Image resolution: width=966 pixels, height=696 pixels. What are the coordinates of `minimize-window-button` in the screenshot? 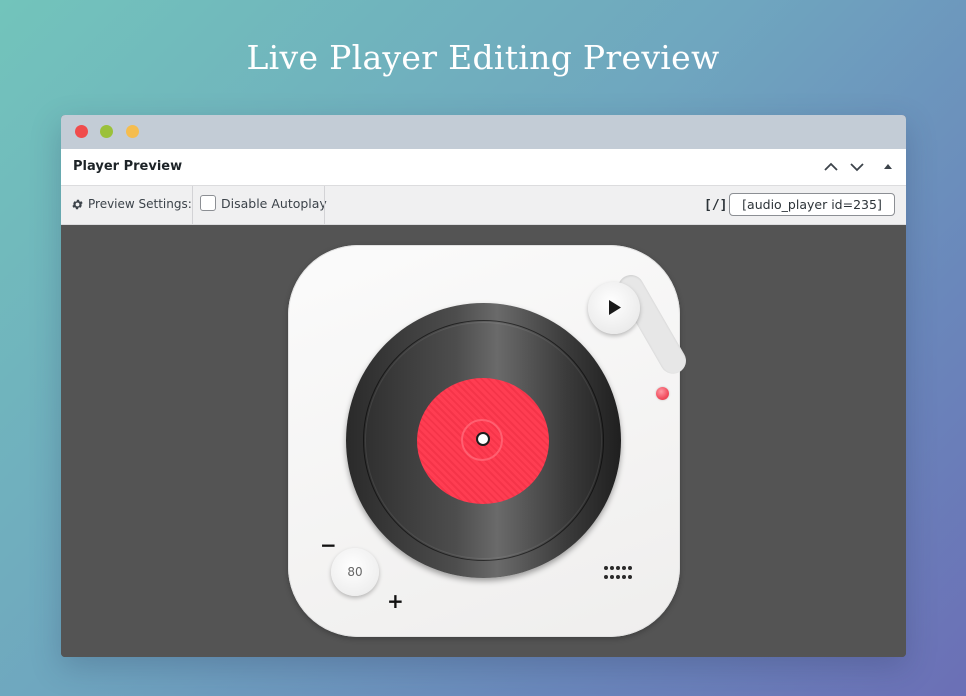 It's located at (106, 131).